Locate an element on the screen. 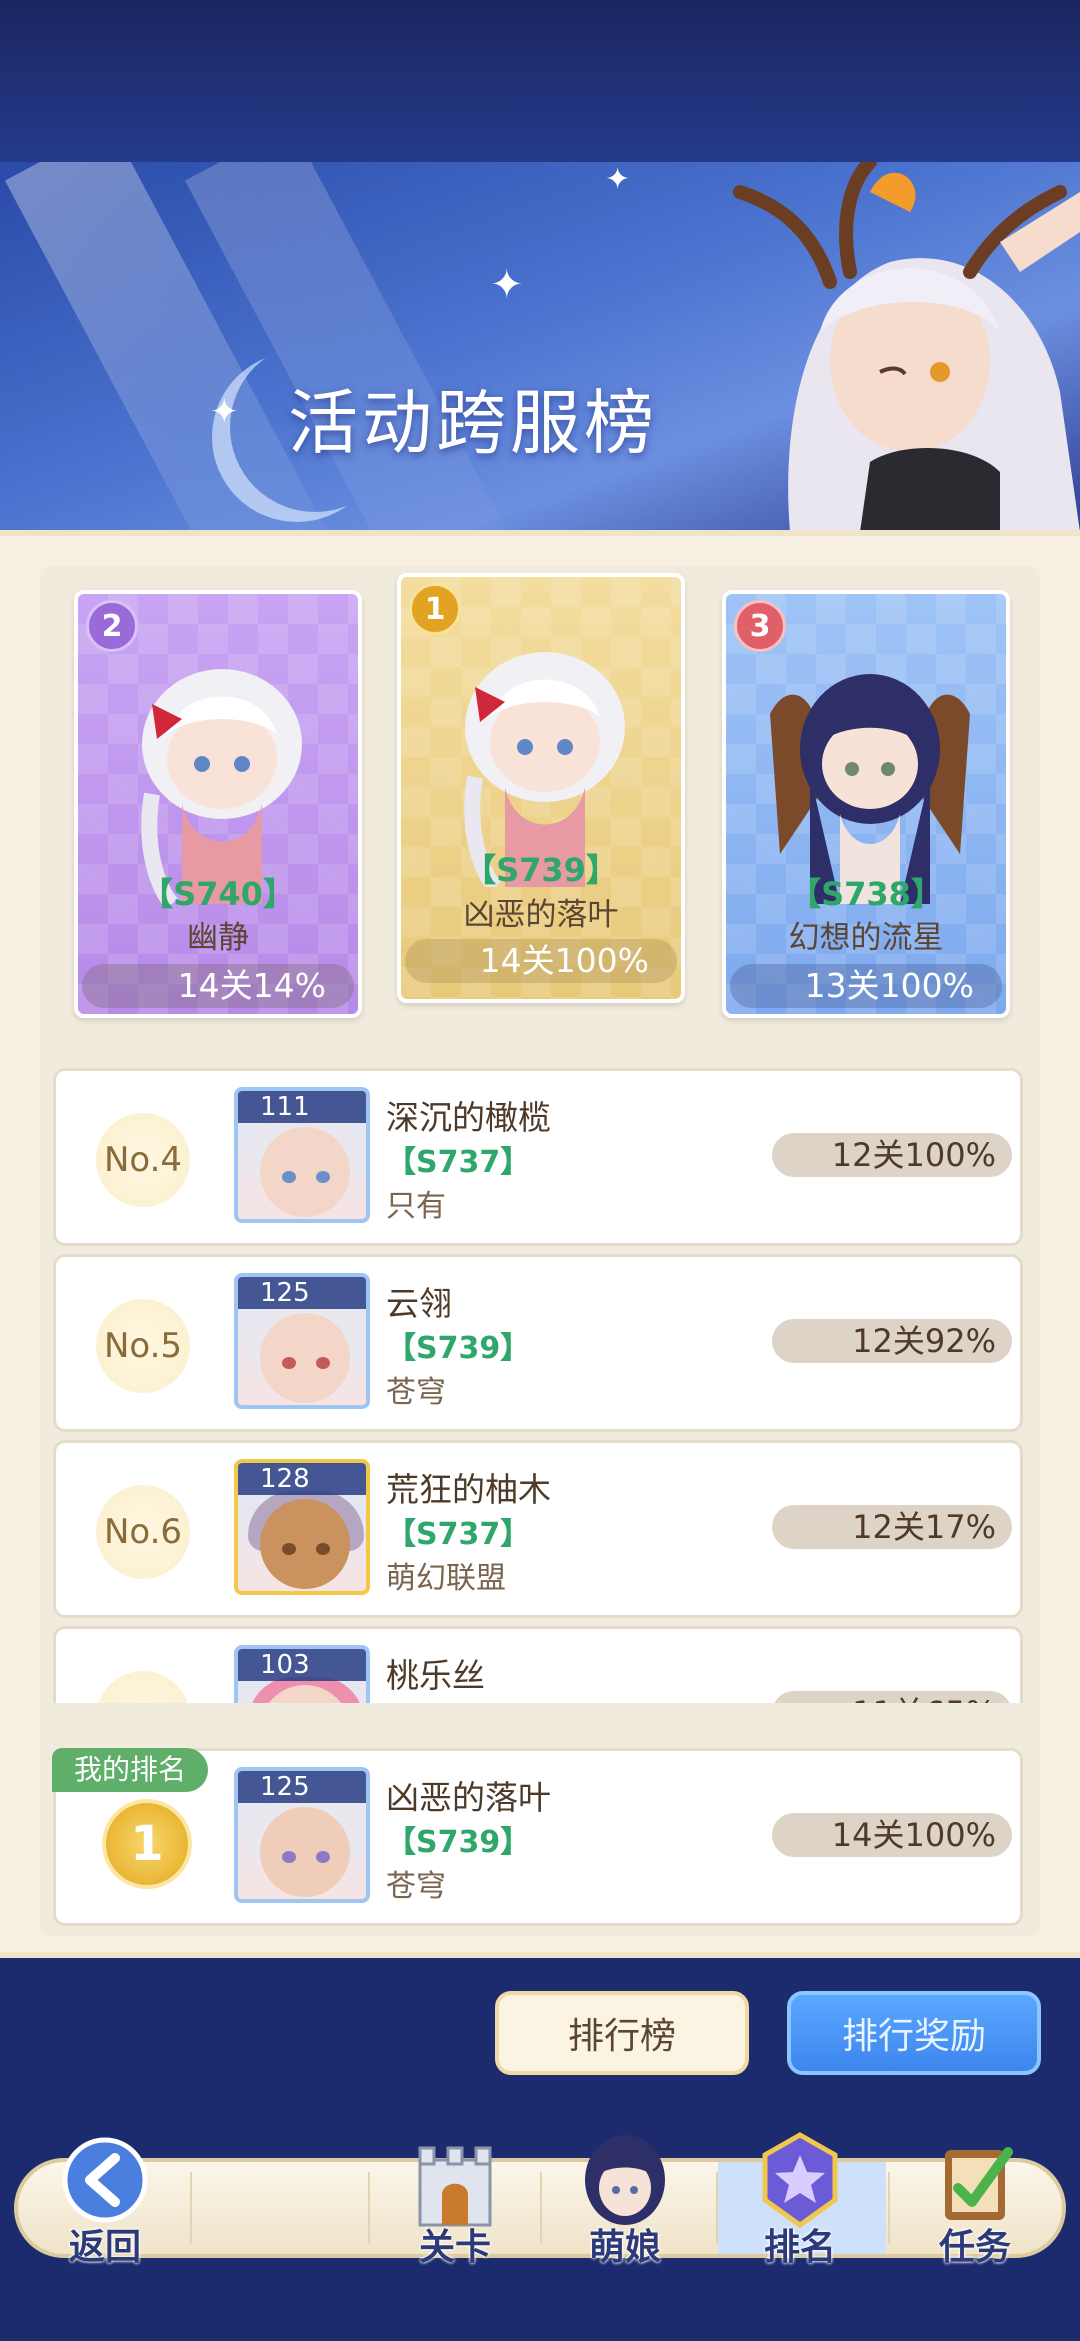 The image size is (1080, 2341). nav-task: 任务 is located at coordinates (975, 2195).